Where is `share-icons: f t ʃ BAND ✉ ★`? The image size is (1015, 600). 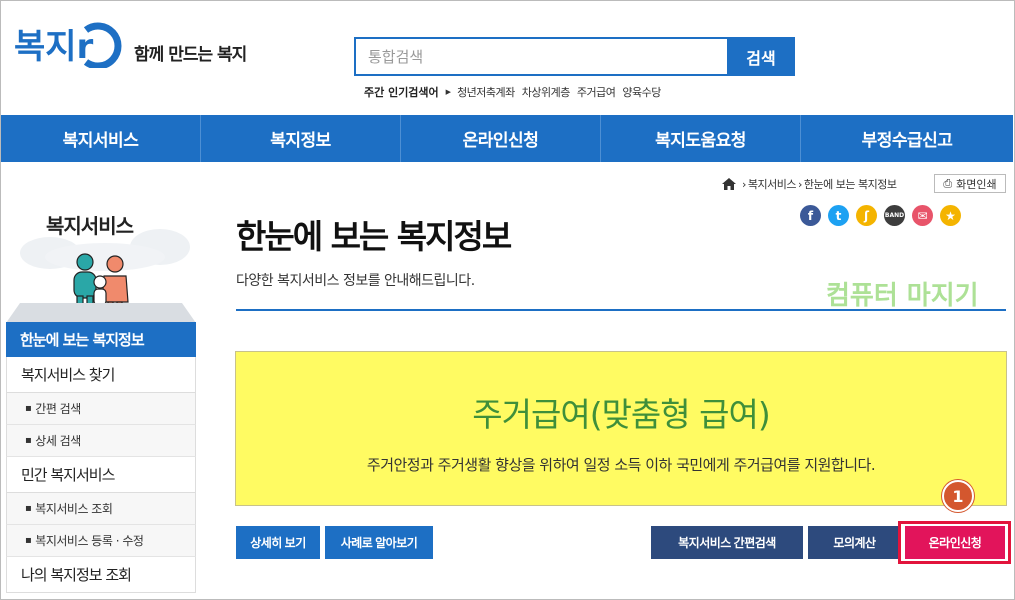 share-icons: f t ʃ BAND ✉ ★ is located at coordinates (884, 215).